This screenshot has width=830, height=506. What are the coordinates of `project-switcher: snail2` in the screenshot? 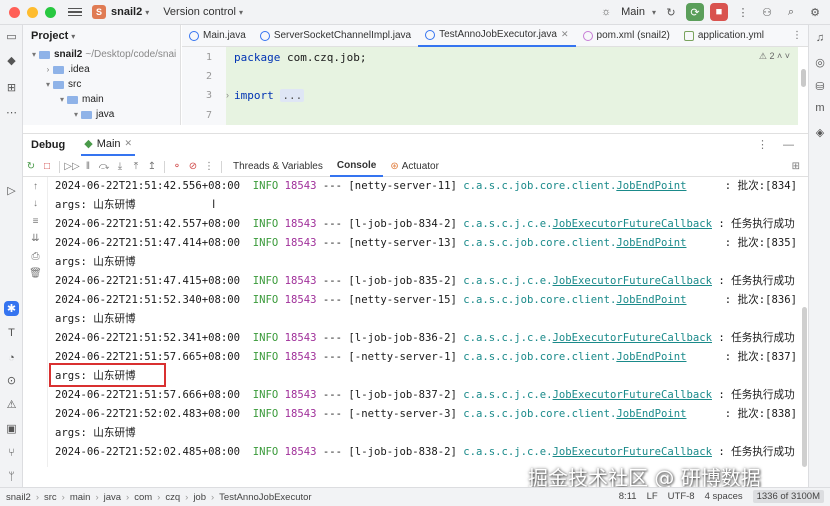 It's located at (126, 12).